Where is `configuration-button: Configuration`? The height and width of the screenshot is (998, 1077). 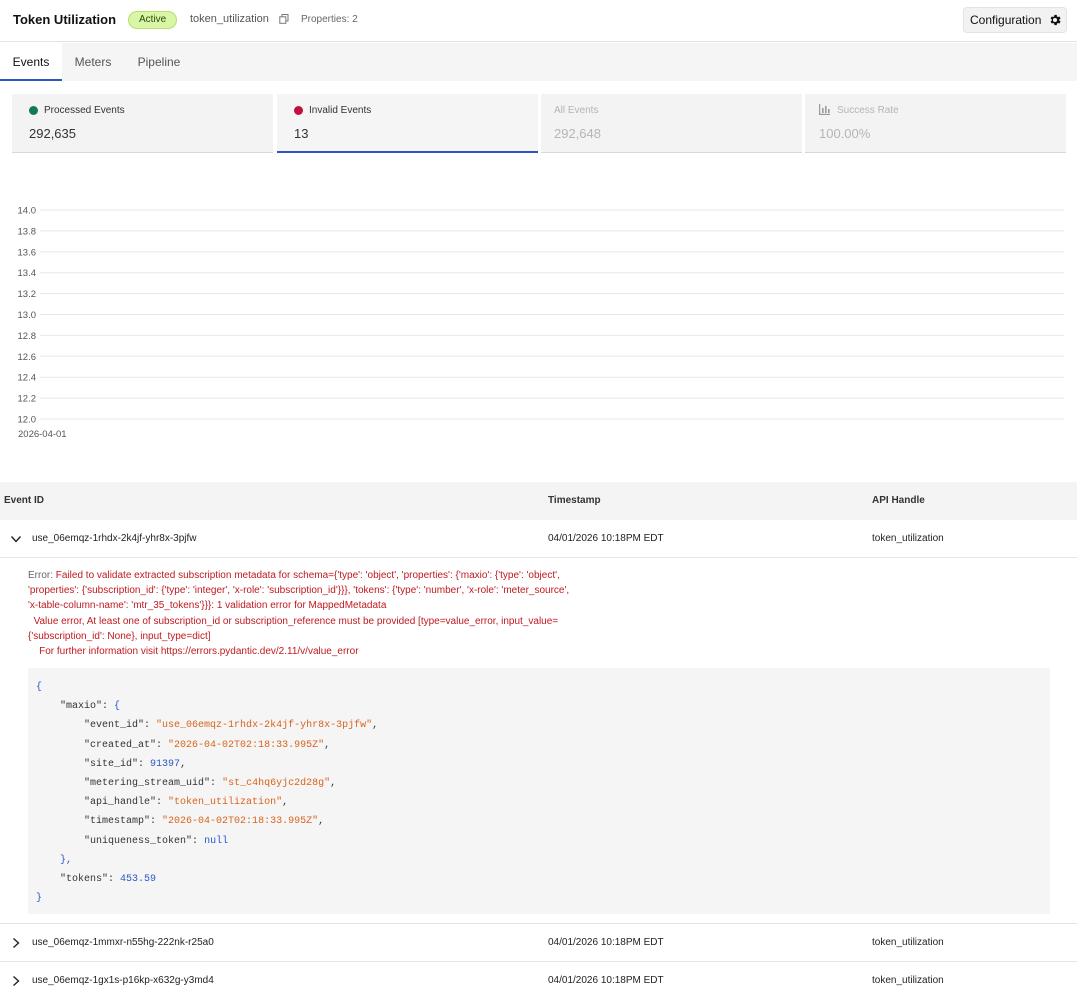
configuration-button: Configuration is located at coordinates (1015, 20).